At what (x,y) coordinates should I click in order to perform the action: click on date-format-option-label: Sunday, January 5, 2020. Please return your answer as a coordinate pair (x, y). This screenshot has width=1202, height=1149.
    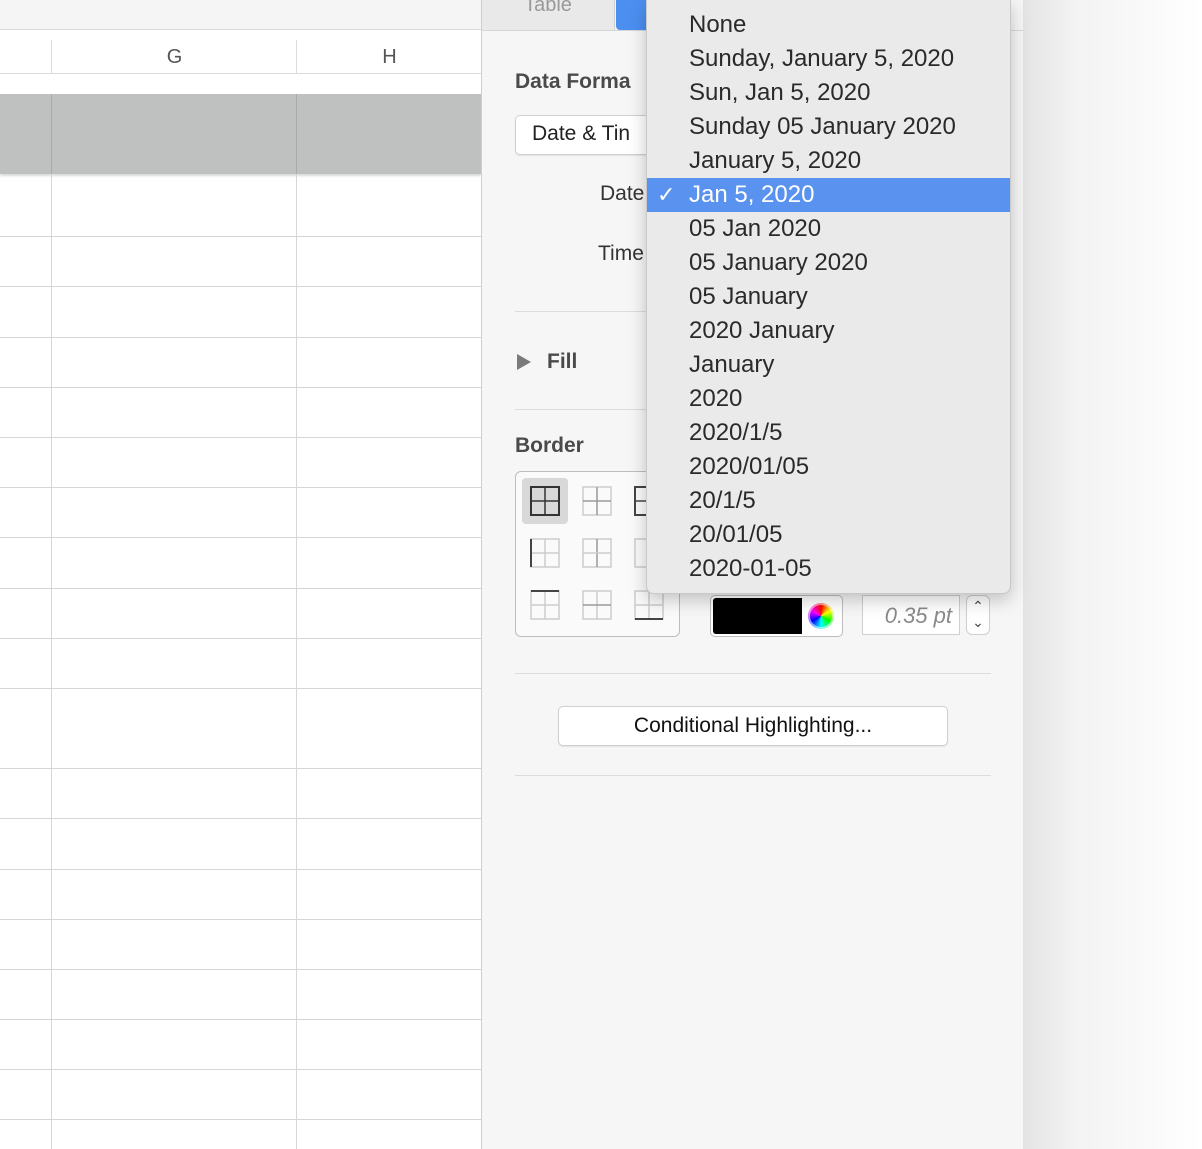
    Looking at the image, I should click on (822, 58).